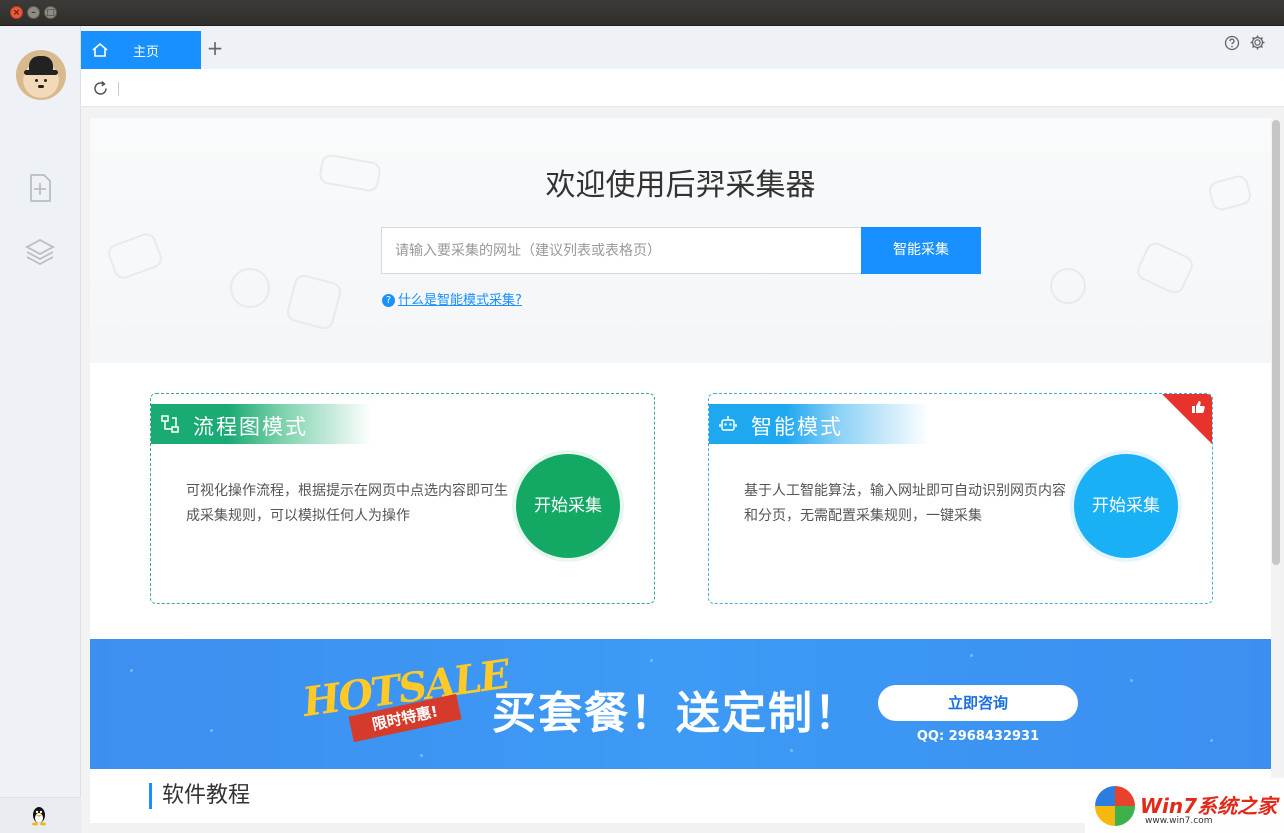  Describe the element at coordinates (1208, 804) in the screenshot. I see `watermark-brand: Win7系统之家` at that location.